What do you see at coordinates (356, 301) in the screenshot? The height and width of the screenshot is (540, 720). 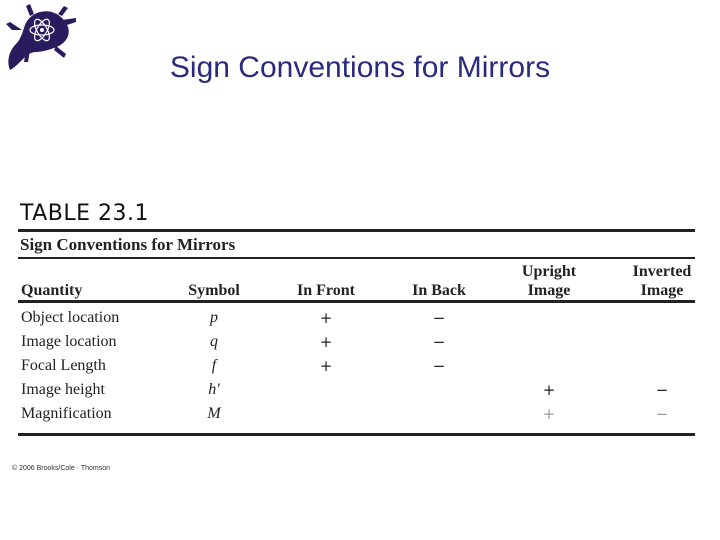 I see `header-rule` at bounding box center [356, 301].